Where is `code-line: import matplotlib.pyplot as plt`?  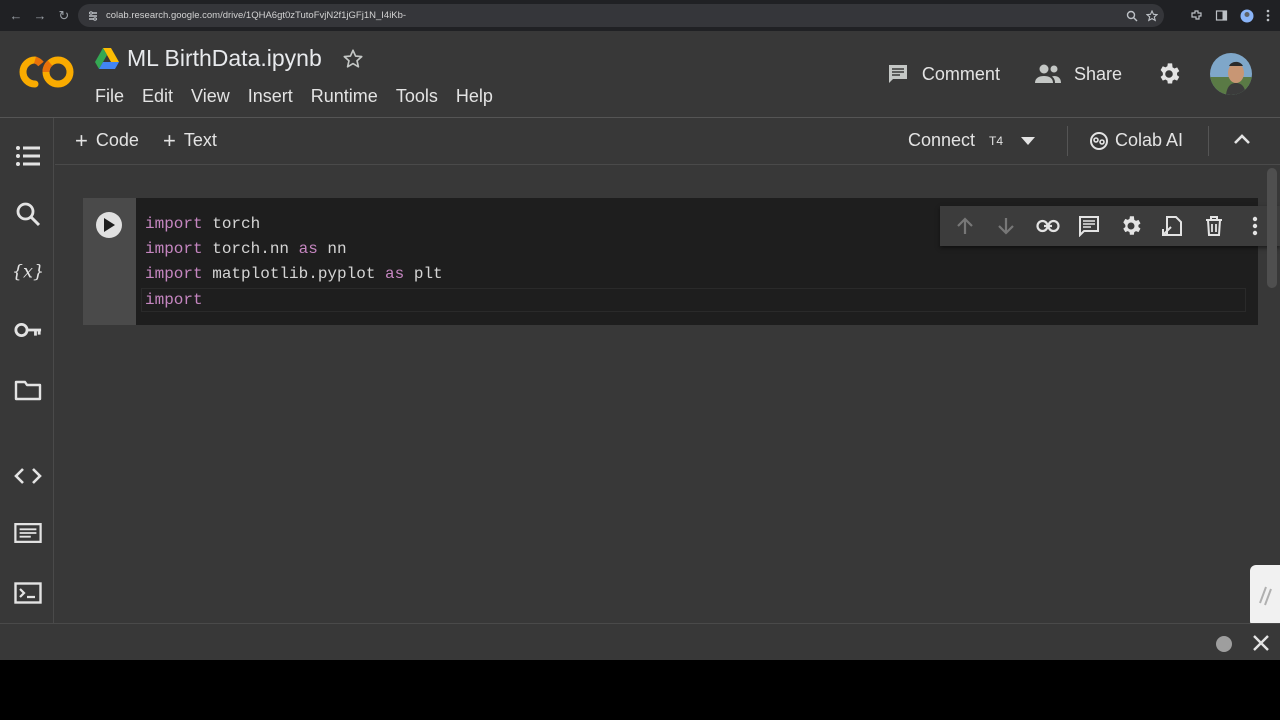
code-line: import matplotlib.pyplot as plt is located at coordinates (294, 274).